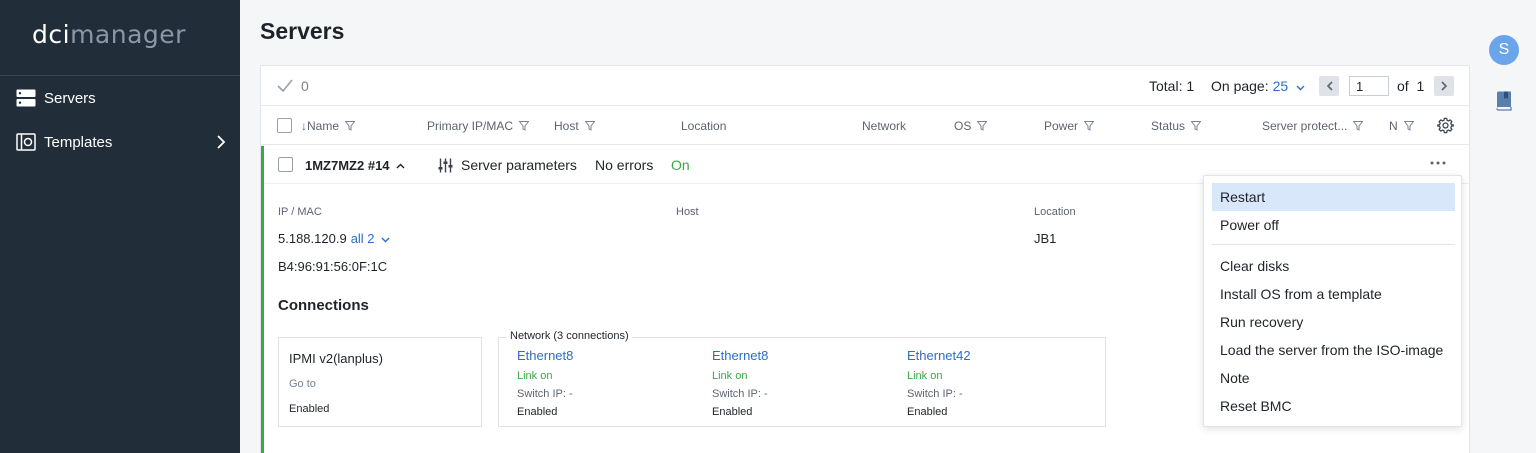 Image resolution: width=1536 pixels, height=453 pixels. Describe the element at coordinates (1333, 378) in the screenshot. I see `menu-item-note: Note` at that location.